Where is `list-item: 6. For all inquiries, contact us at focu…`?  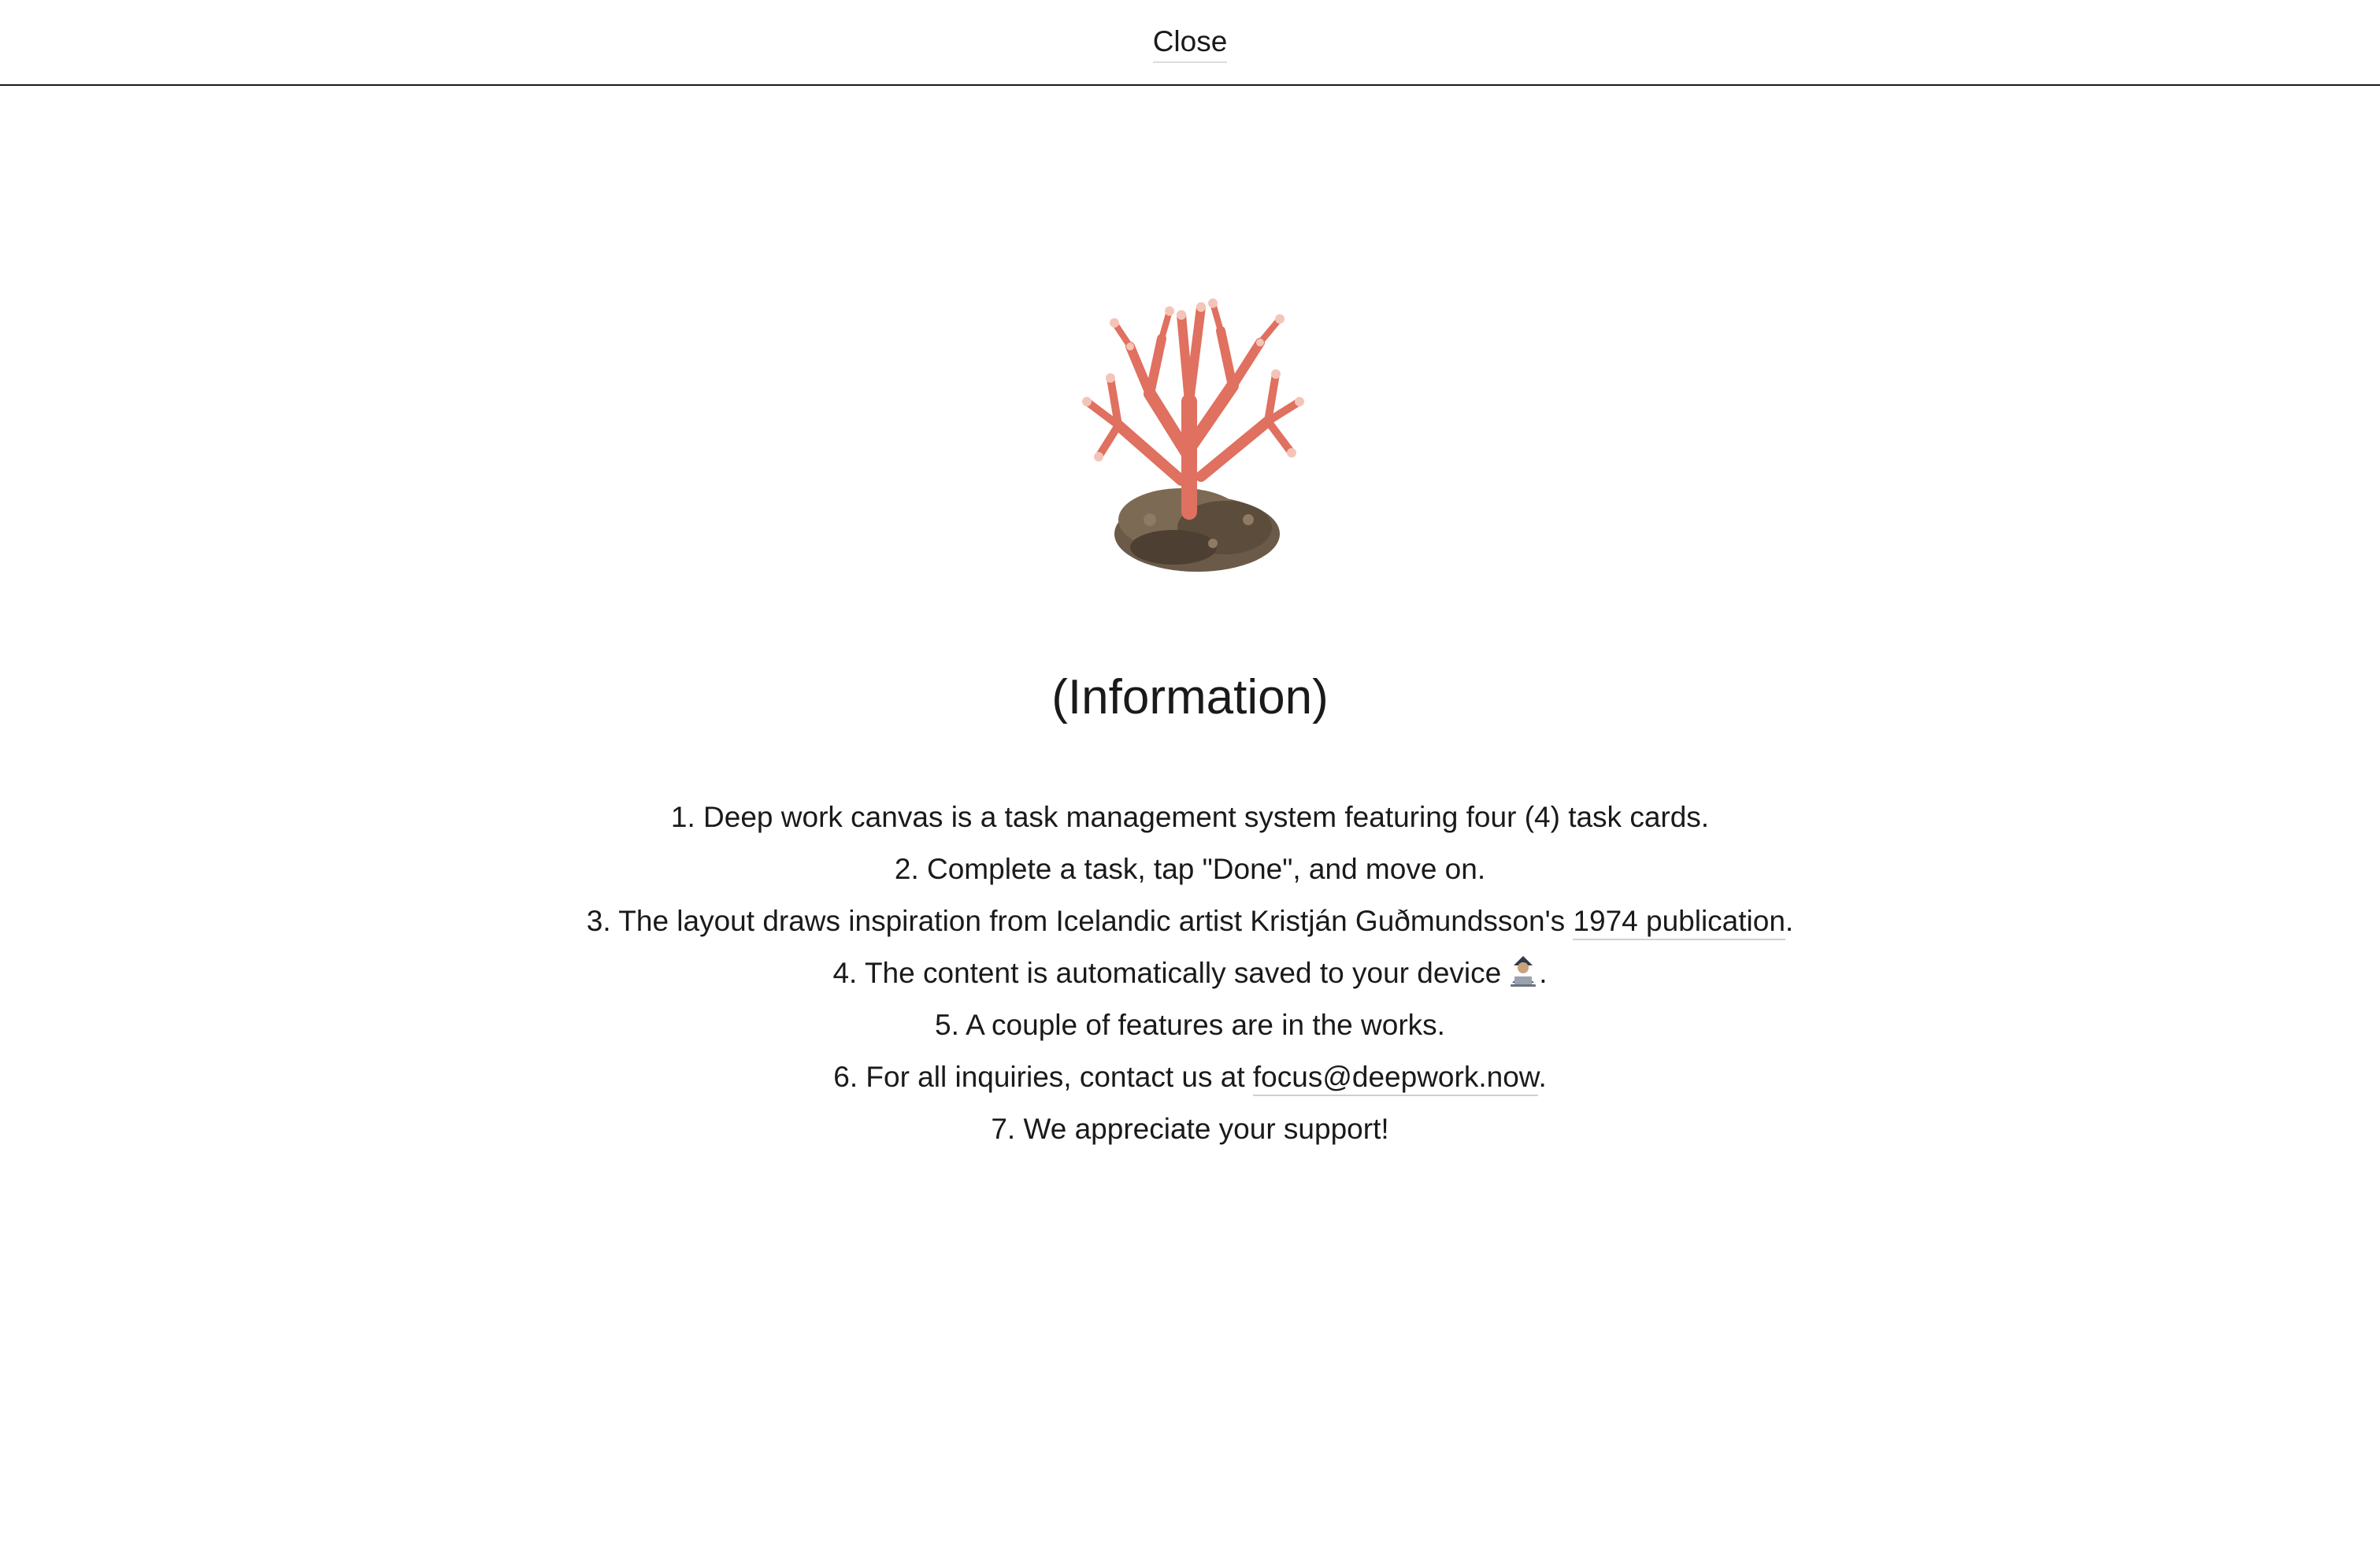 list-item: 6. For all inquiries, contact us at focu… is located at coordinates (1190, 1077).